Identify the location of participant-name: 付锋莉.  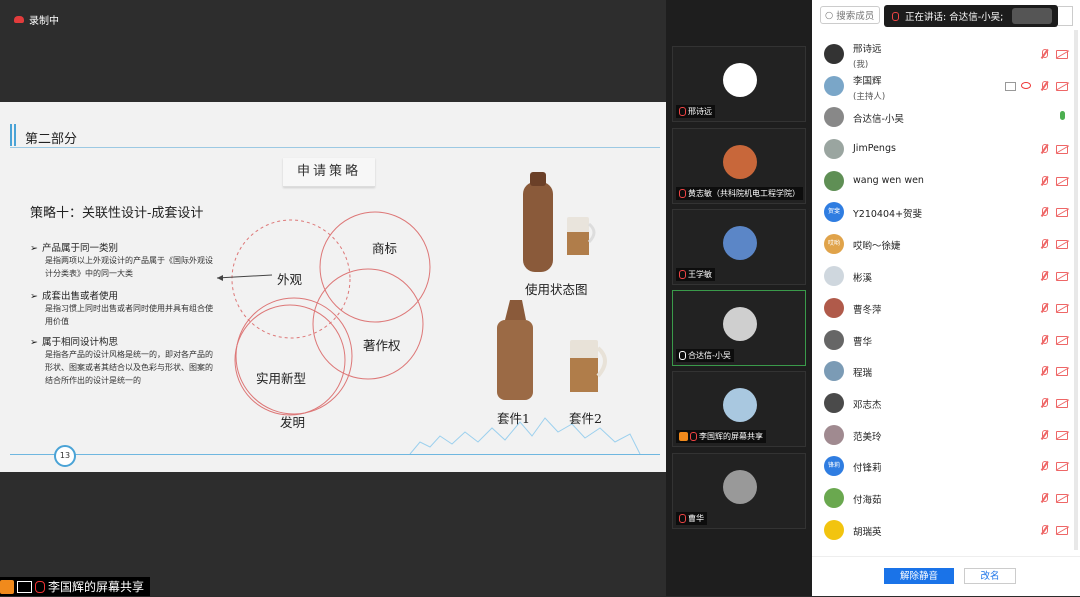
(867, 468).